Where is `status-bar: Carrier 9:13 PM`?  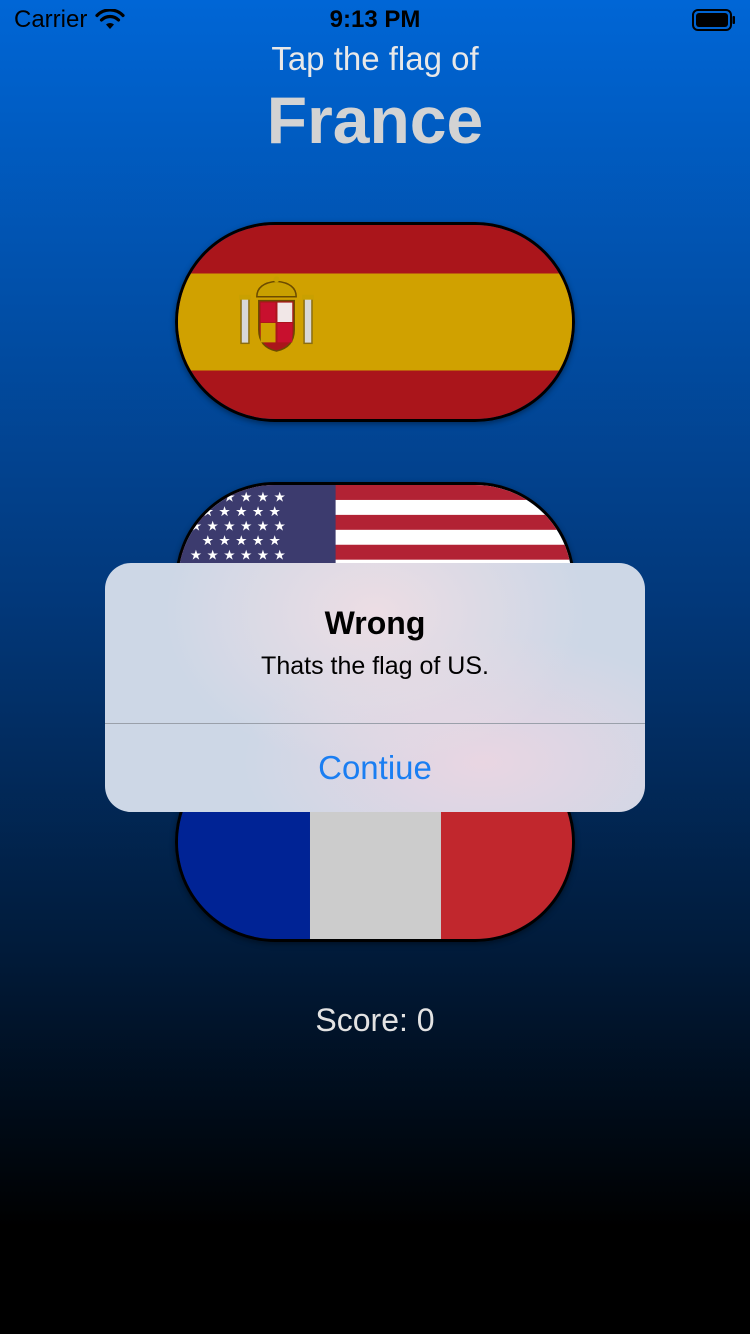 status-bar: Carrier 9:13 PM is located at coordinates (375, 20).